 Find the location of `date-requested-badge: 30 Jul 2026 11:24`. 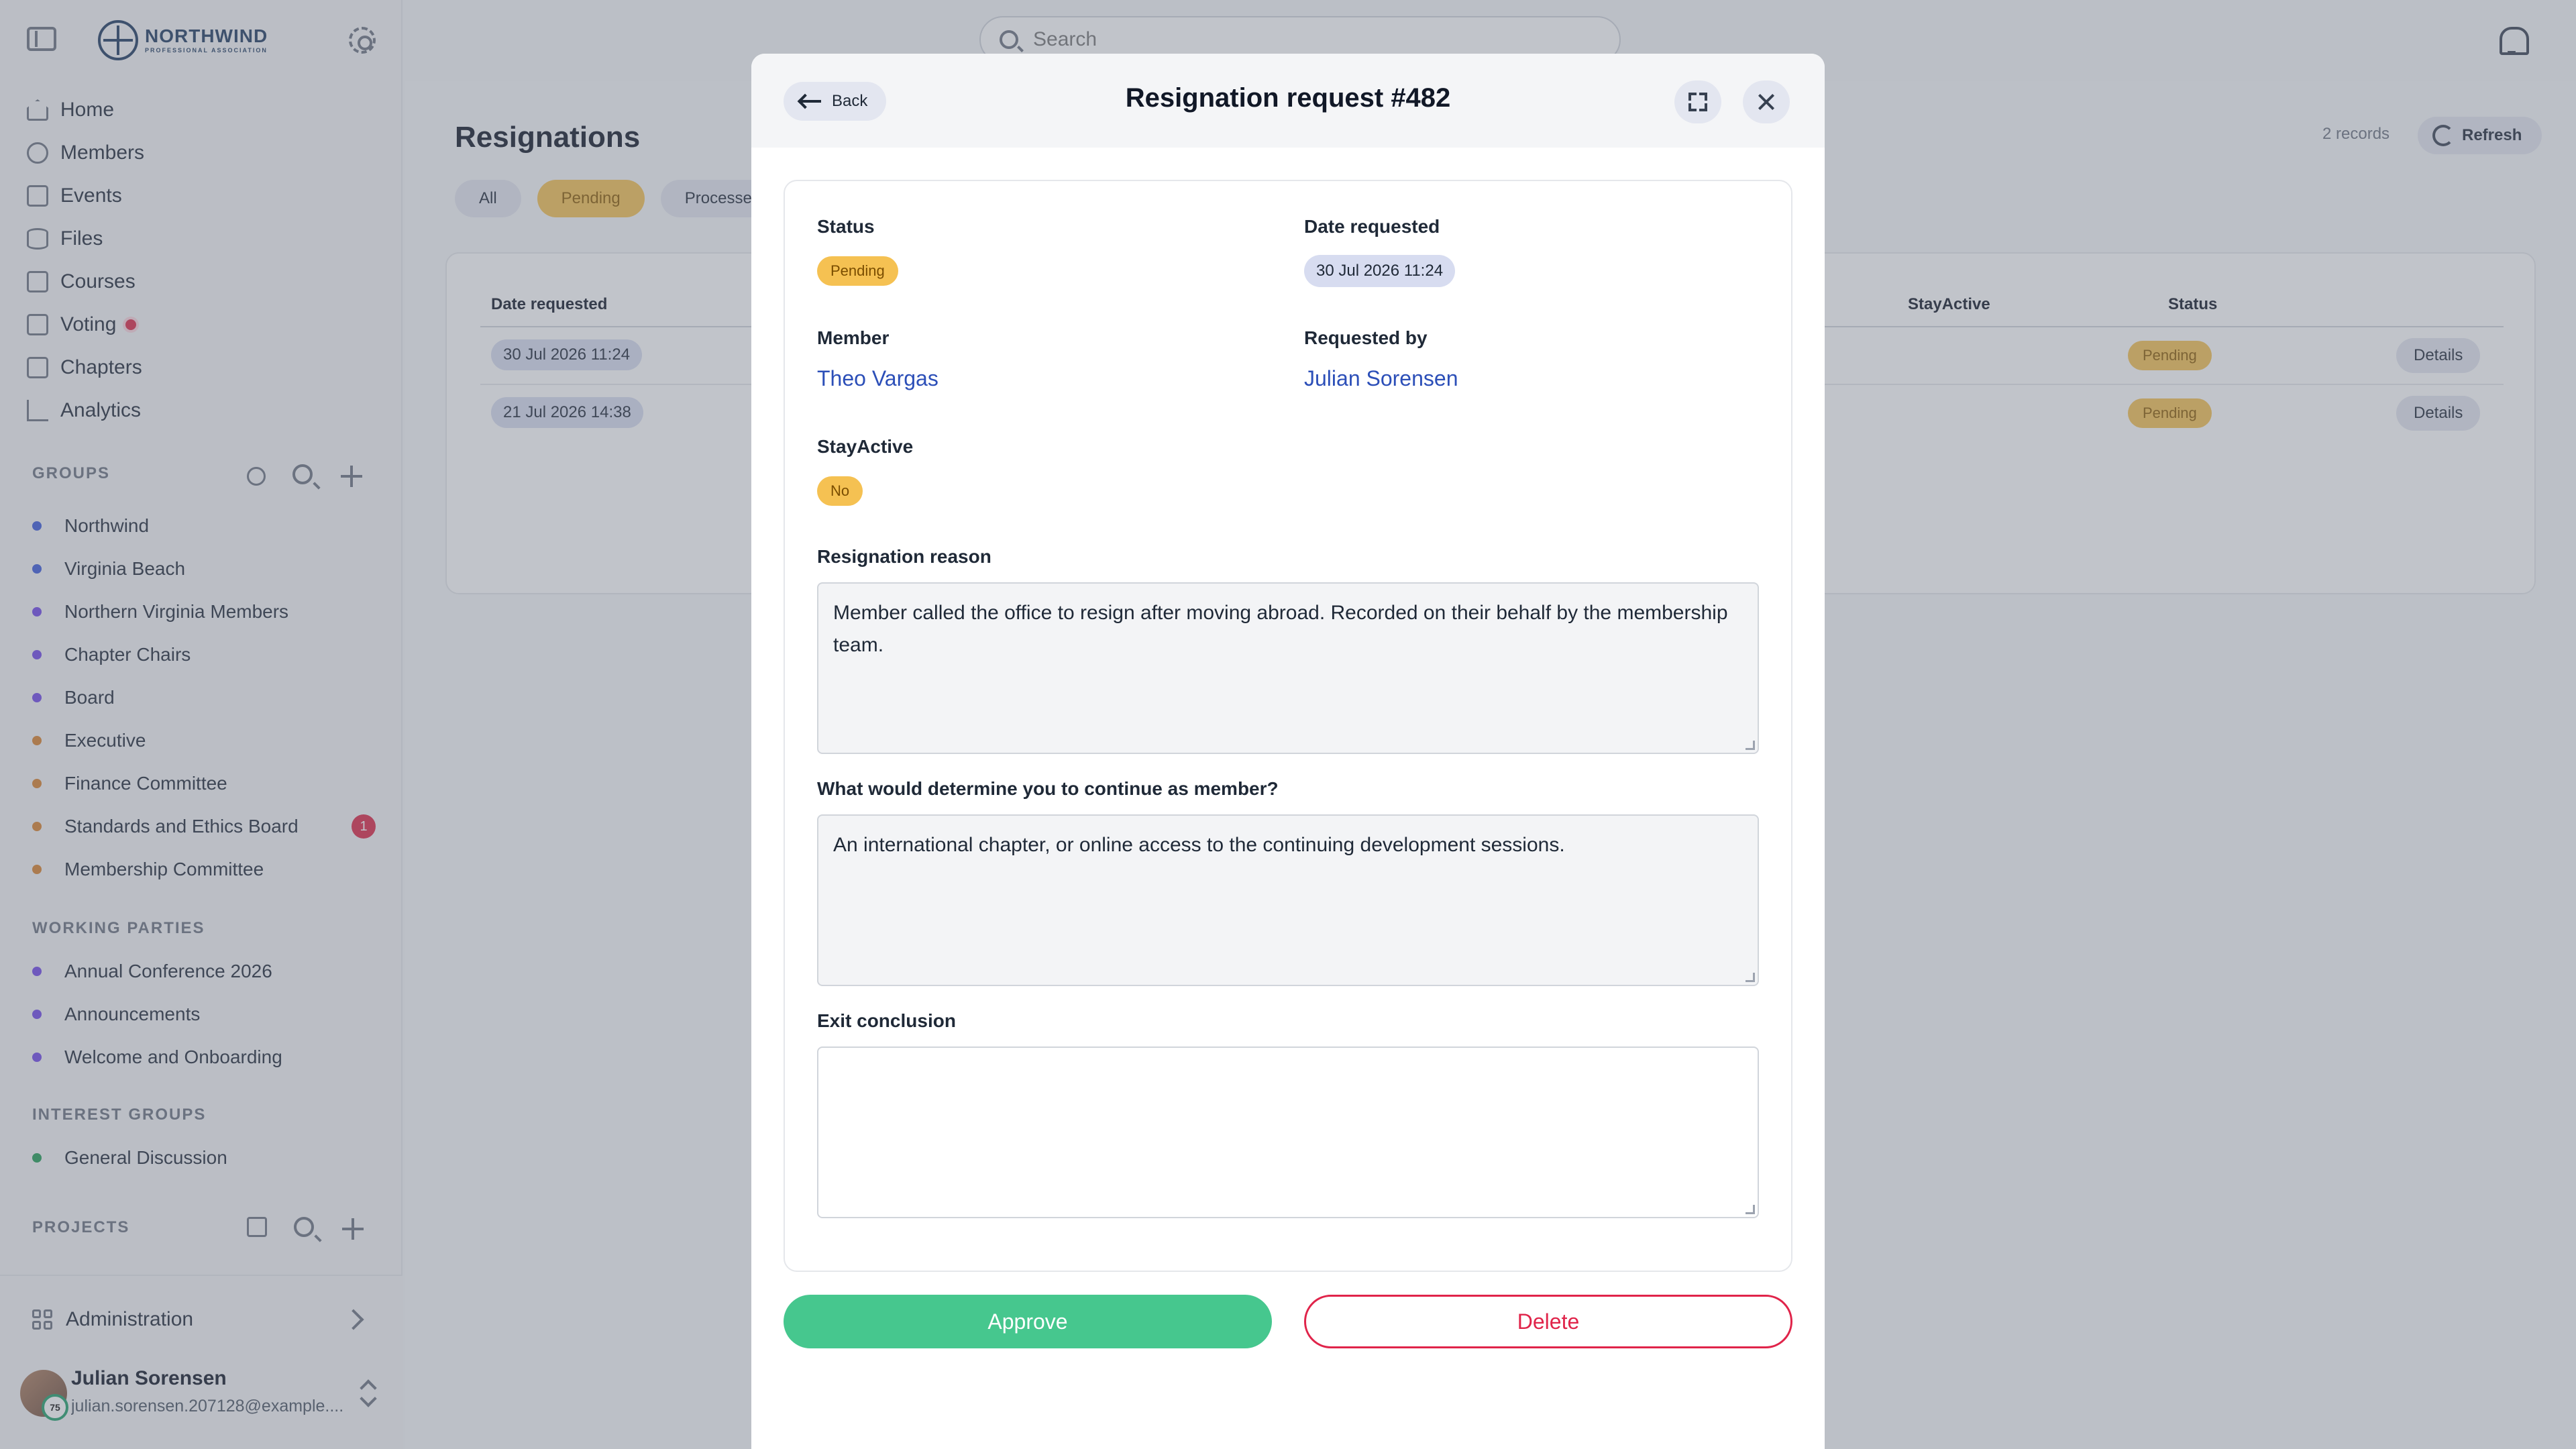

date-requested-badge: 30 Jul 2026 11:24 is located at coordinates (1380, 271).